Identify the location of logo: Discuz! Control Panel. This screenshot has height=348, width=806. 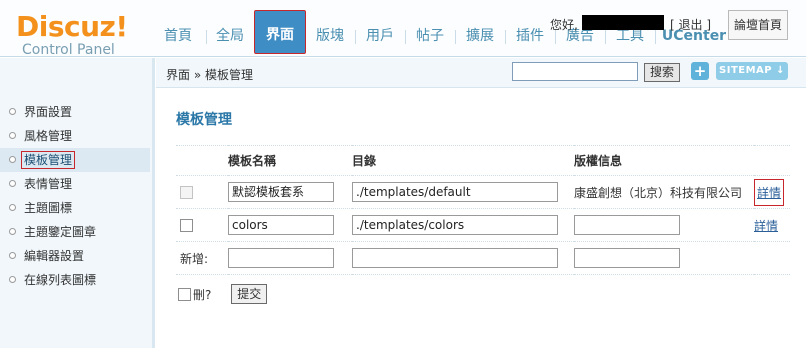
(81, 34).